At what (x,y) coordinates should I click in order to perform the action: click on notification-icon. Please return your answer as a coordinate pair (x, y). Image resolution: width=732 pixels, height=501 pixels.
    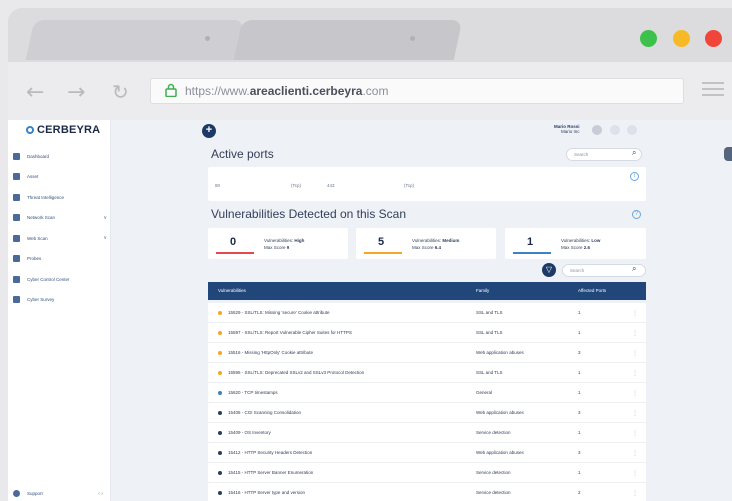
    Looking at the image, I should click on (615, 130).